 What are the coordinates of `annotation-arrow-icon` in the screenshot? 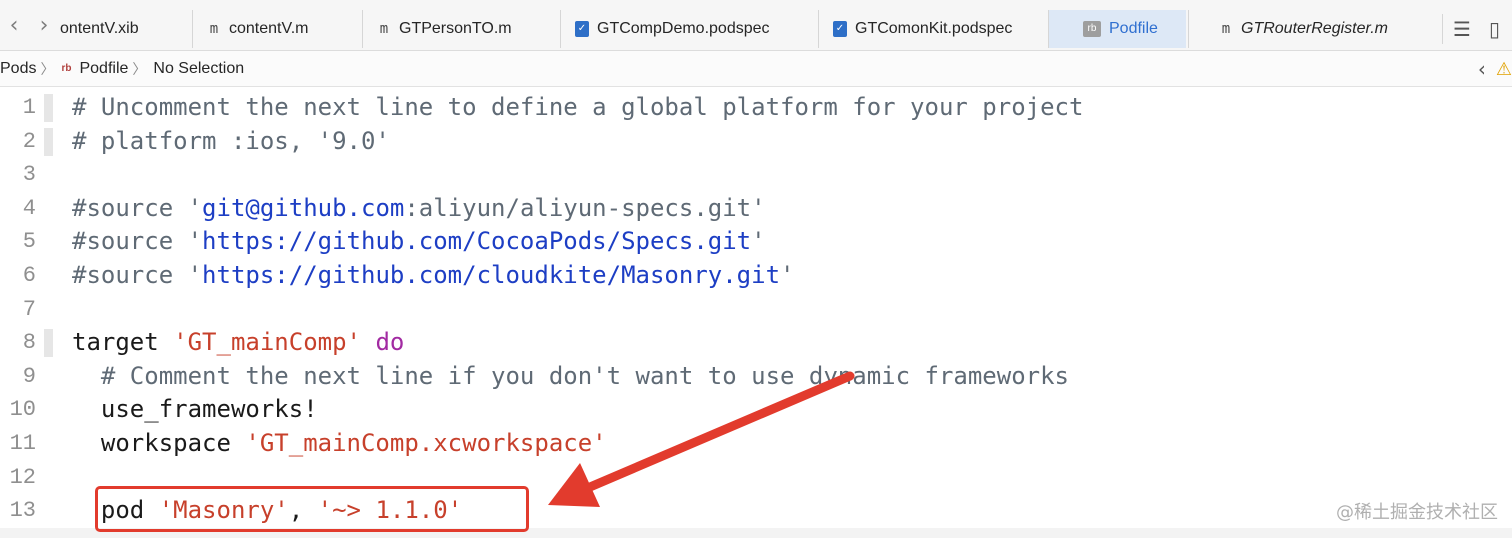 It's located at (701, 439).